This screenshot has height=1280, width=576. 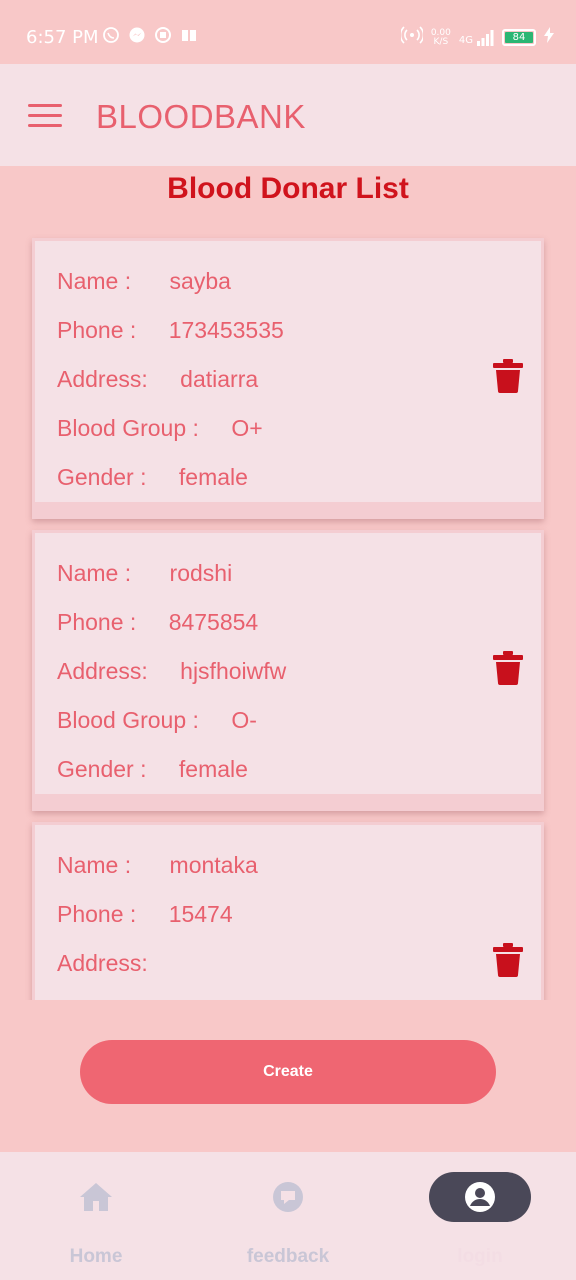 I want to click on status-bar: 6:57 PM 0.00 K/S 4G 84, so click(x=288, y=32).